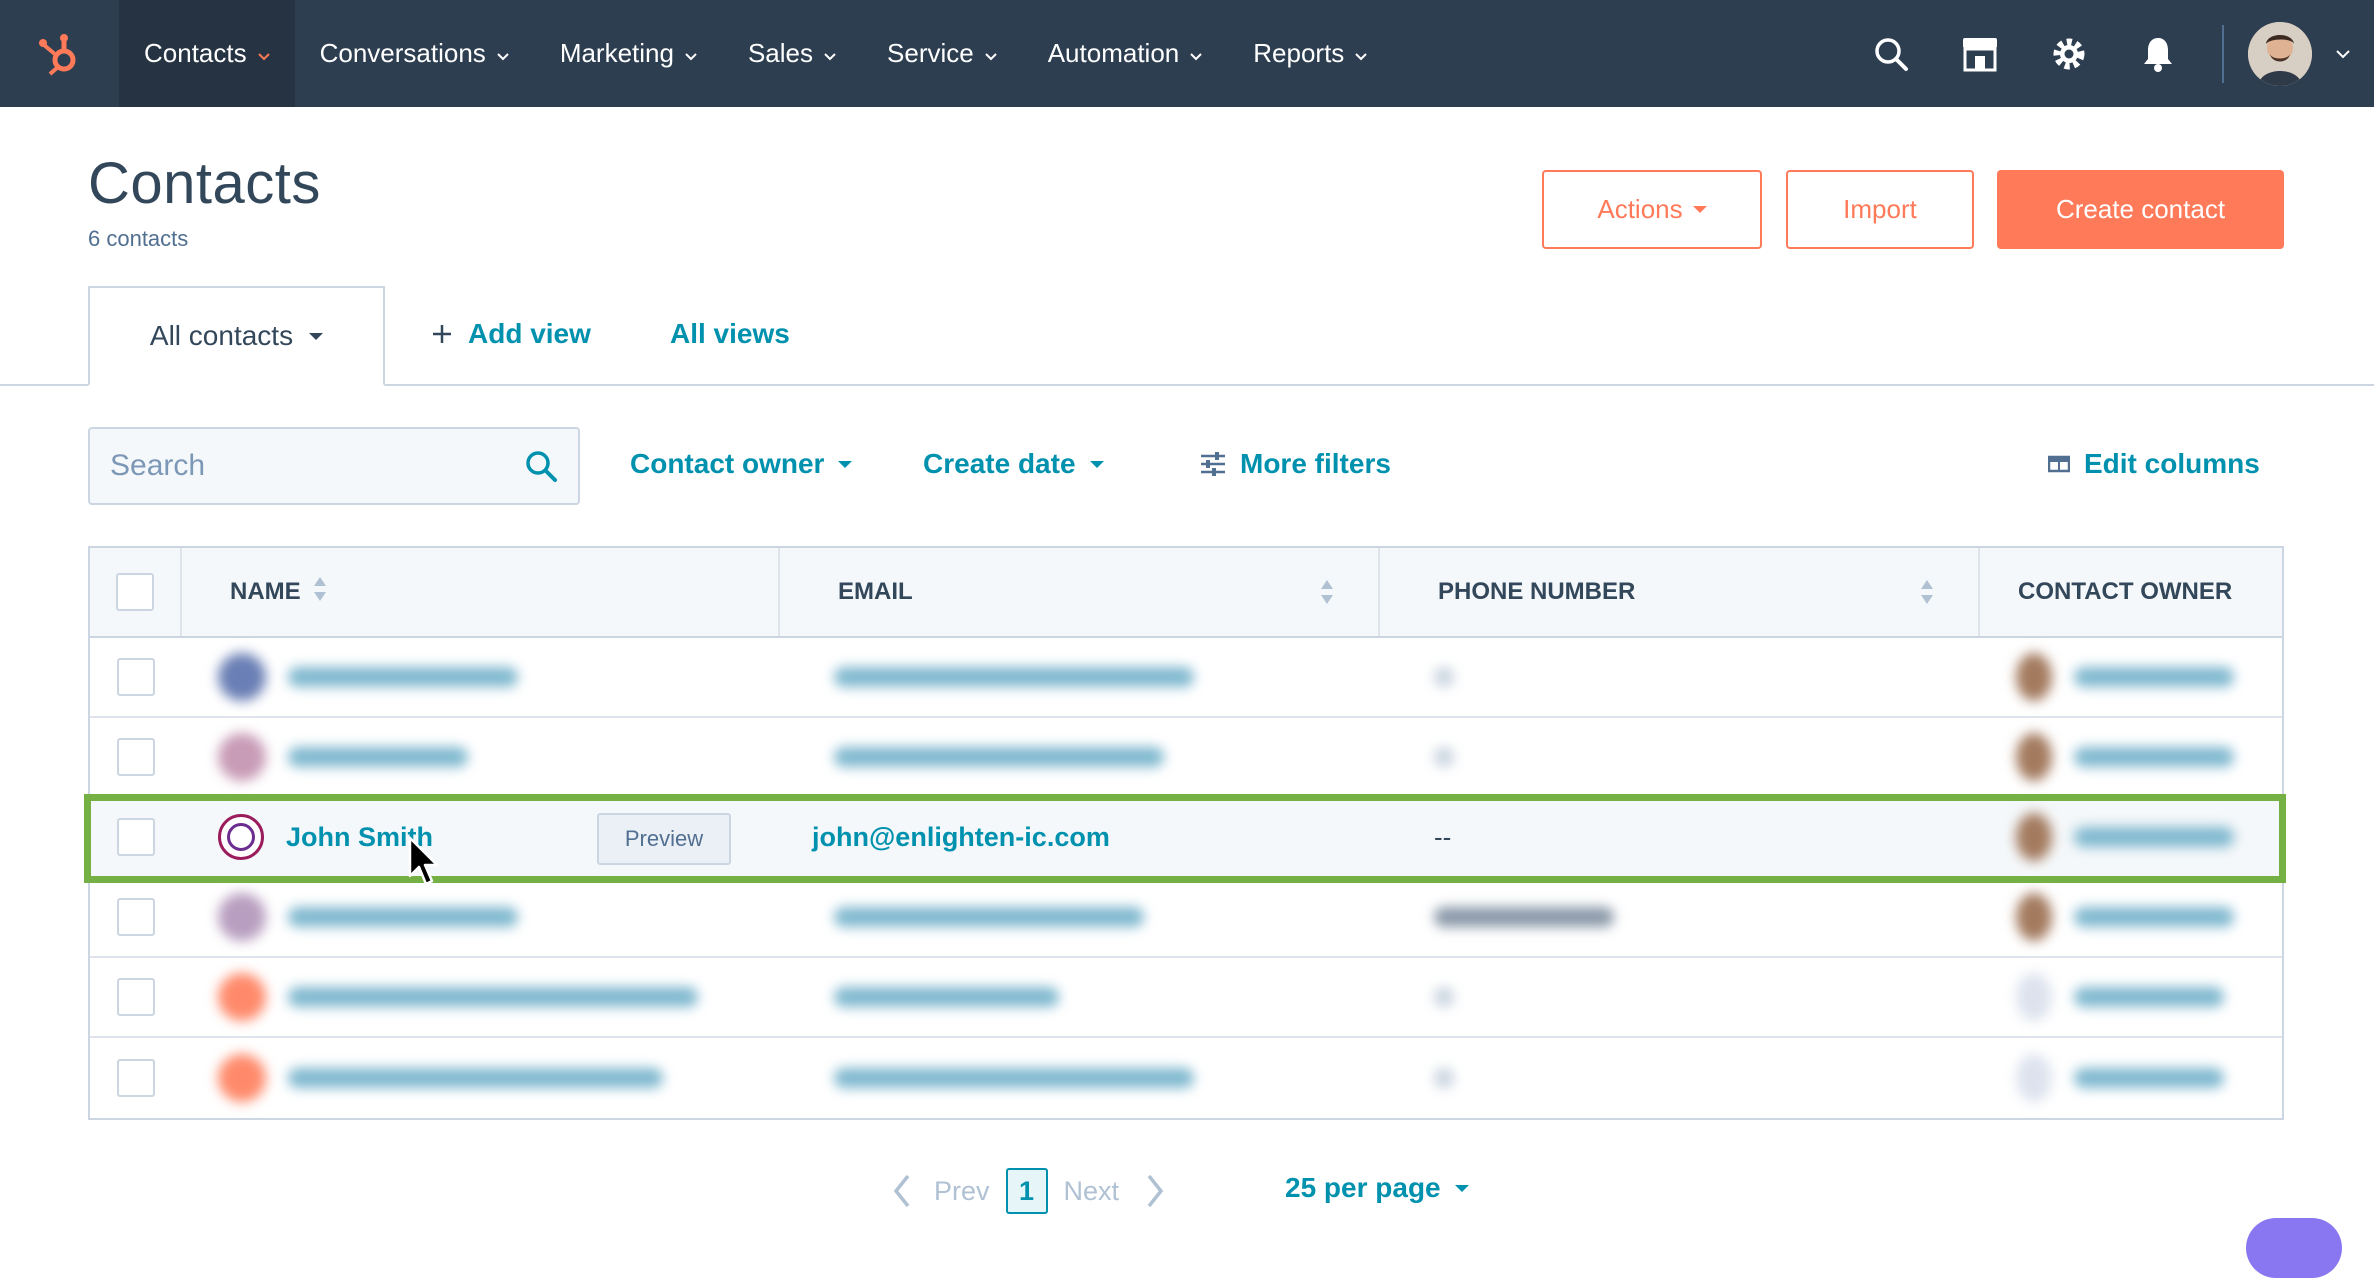  I want to click on next-page-button: Next, so click(1092, 1191).